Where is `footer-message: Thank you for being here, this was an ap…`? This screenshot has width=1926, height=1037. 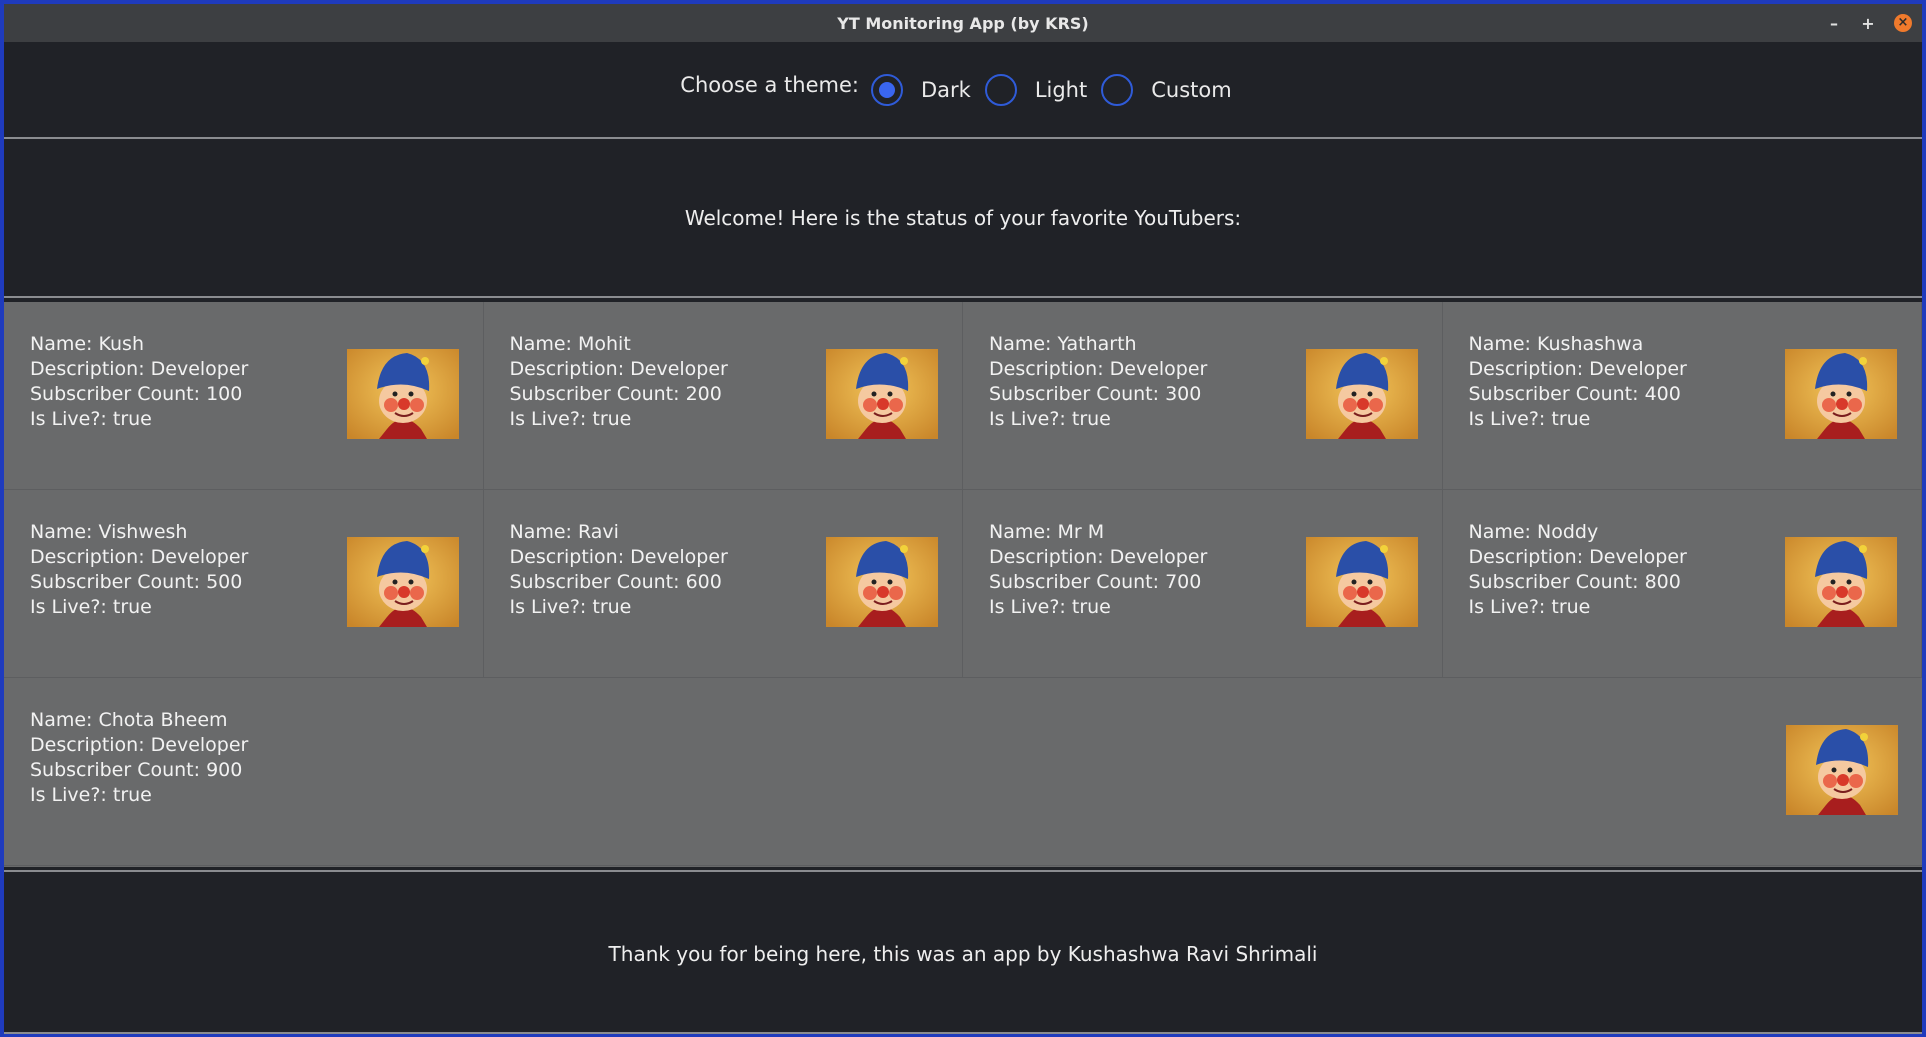
footer-message: Thank you for being here, this was an ap… is located at coordinates (963, 954).